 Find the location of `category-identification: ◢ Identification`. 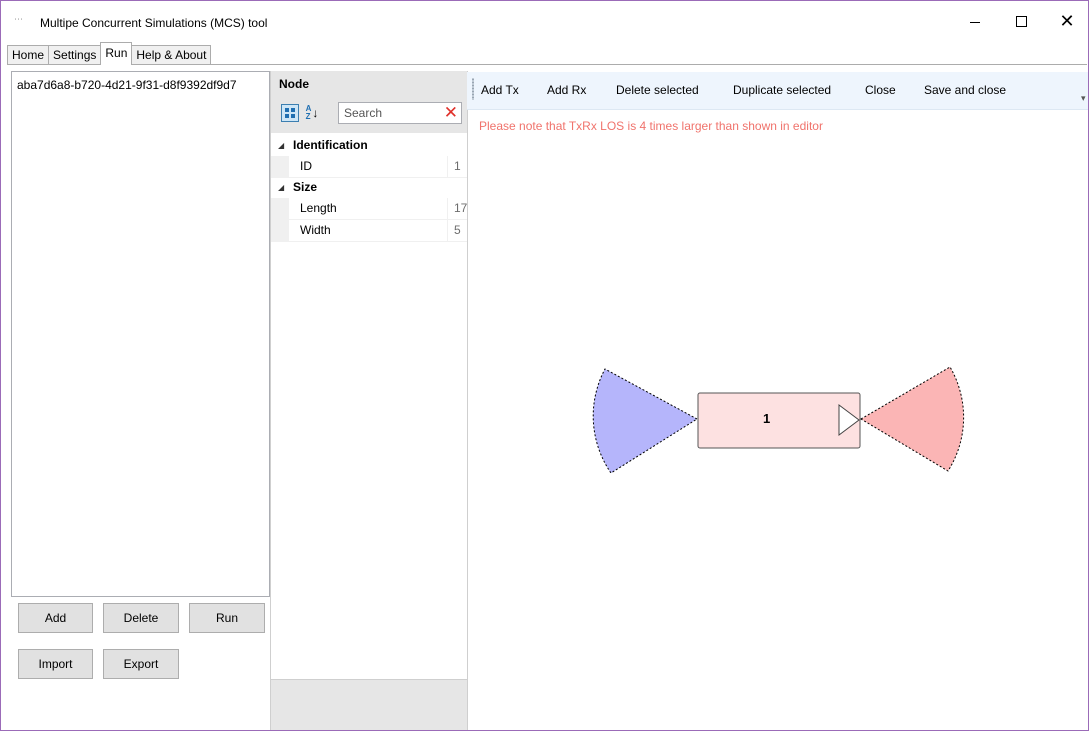

category-identification: ◢ Identification is located at coordinates (369, 146).